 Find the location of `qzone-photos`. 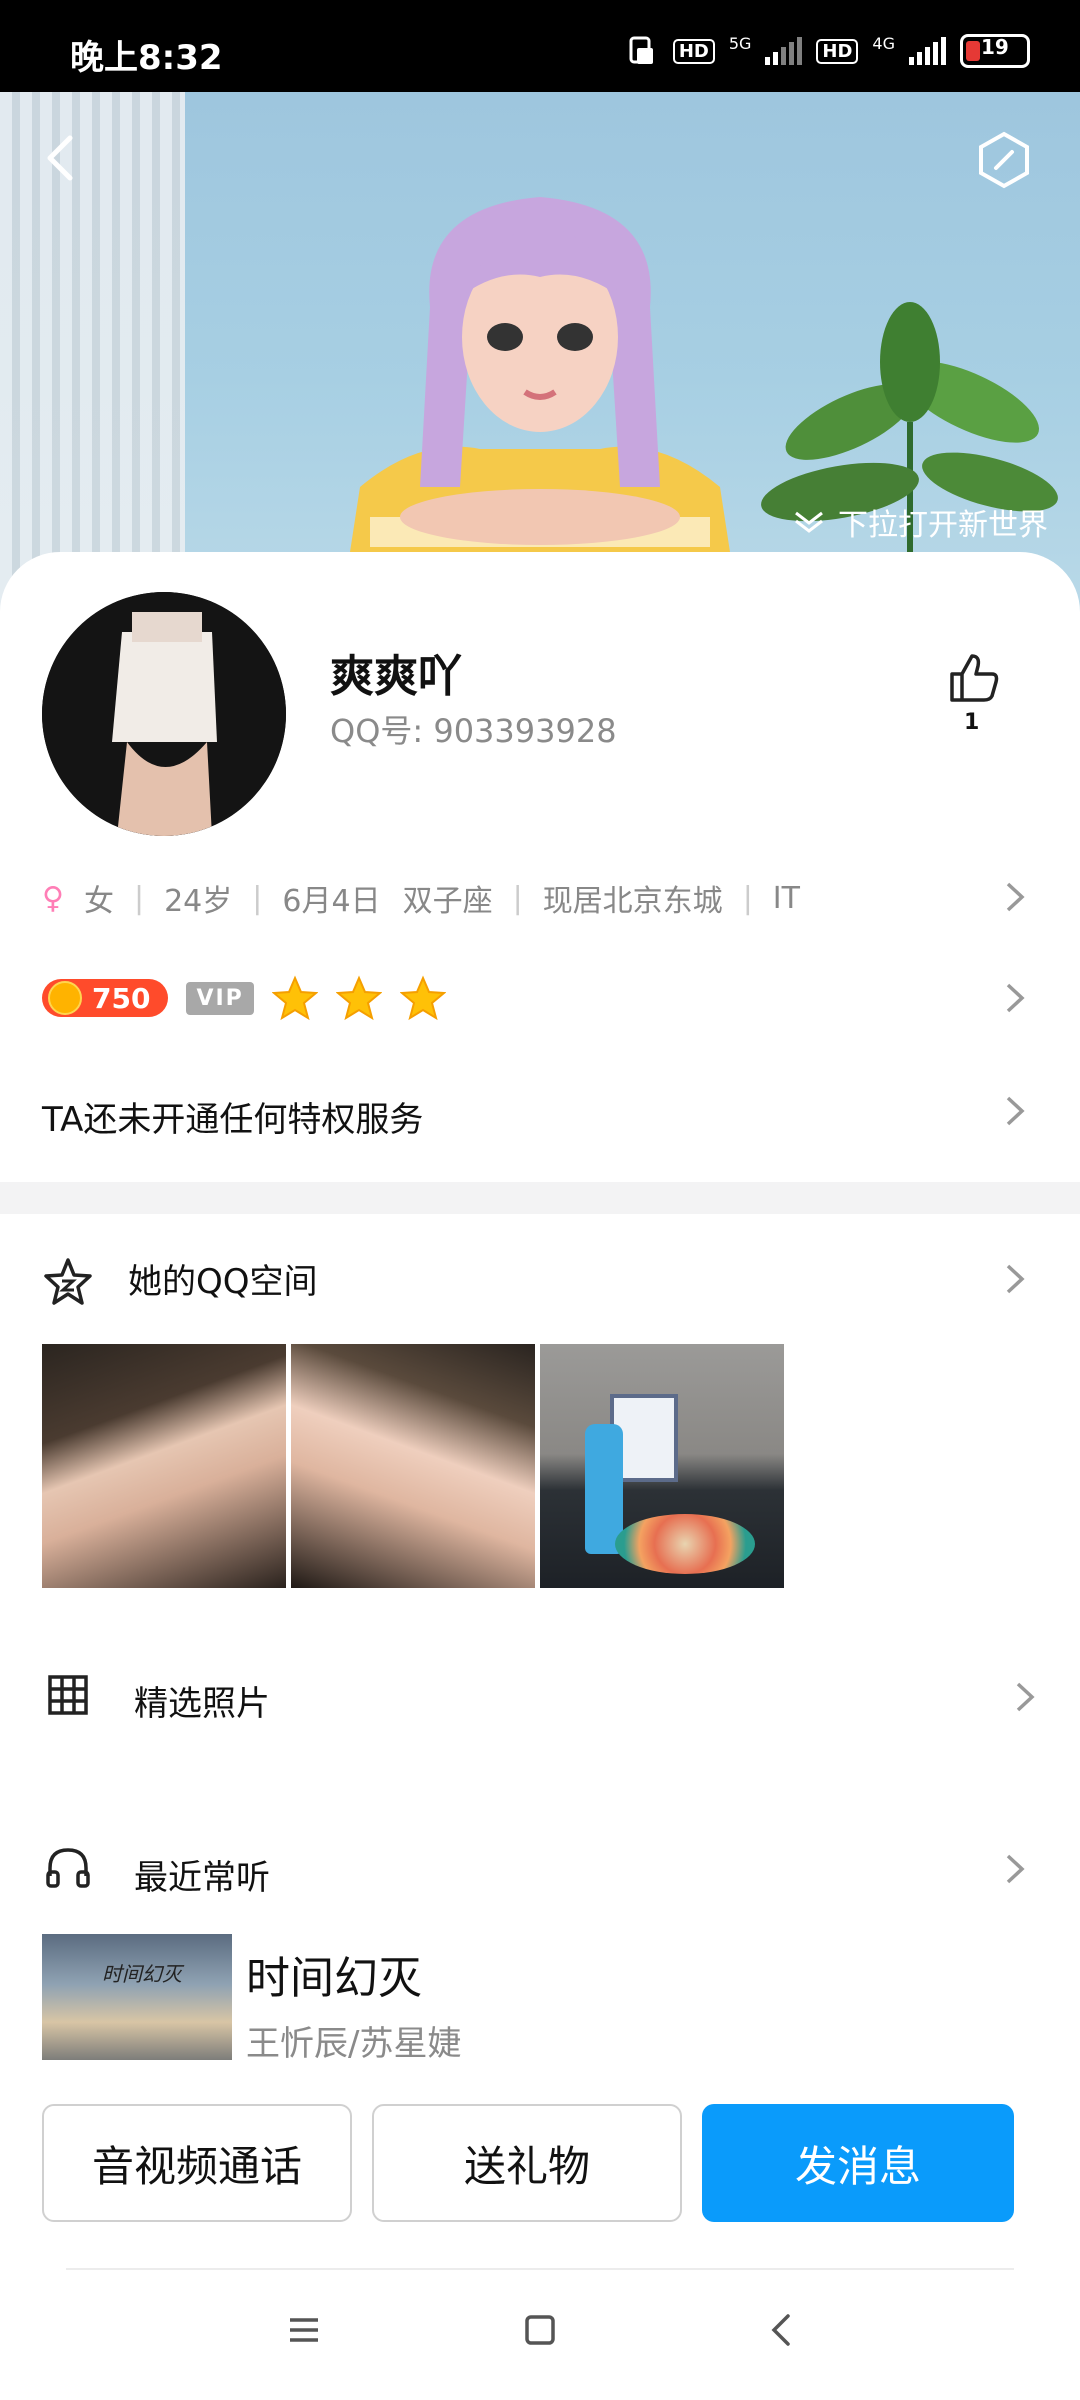

qzone-photos is located at coordinates (413, 1466).